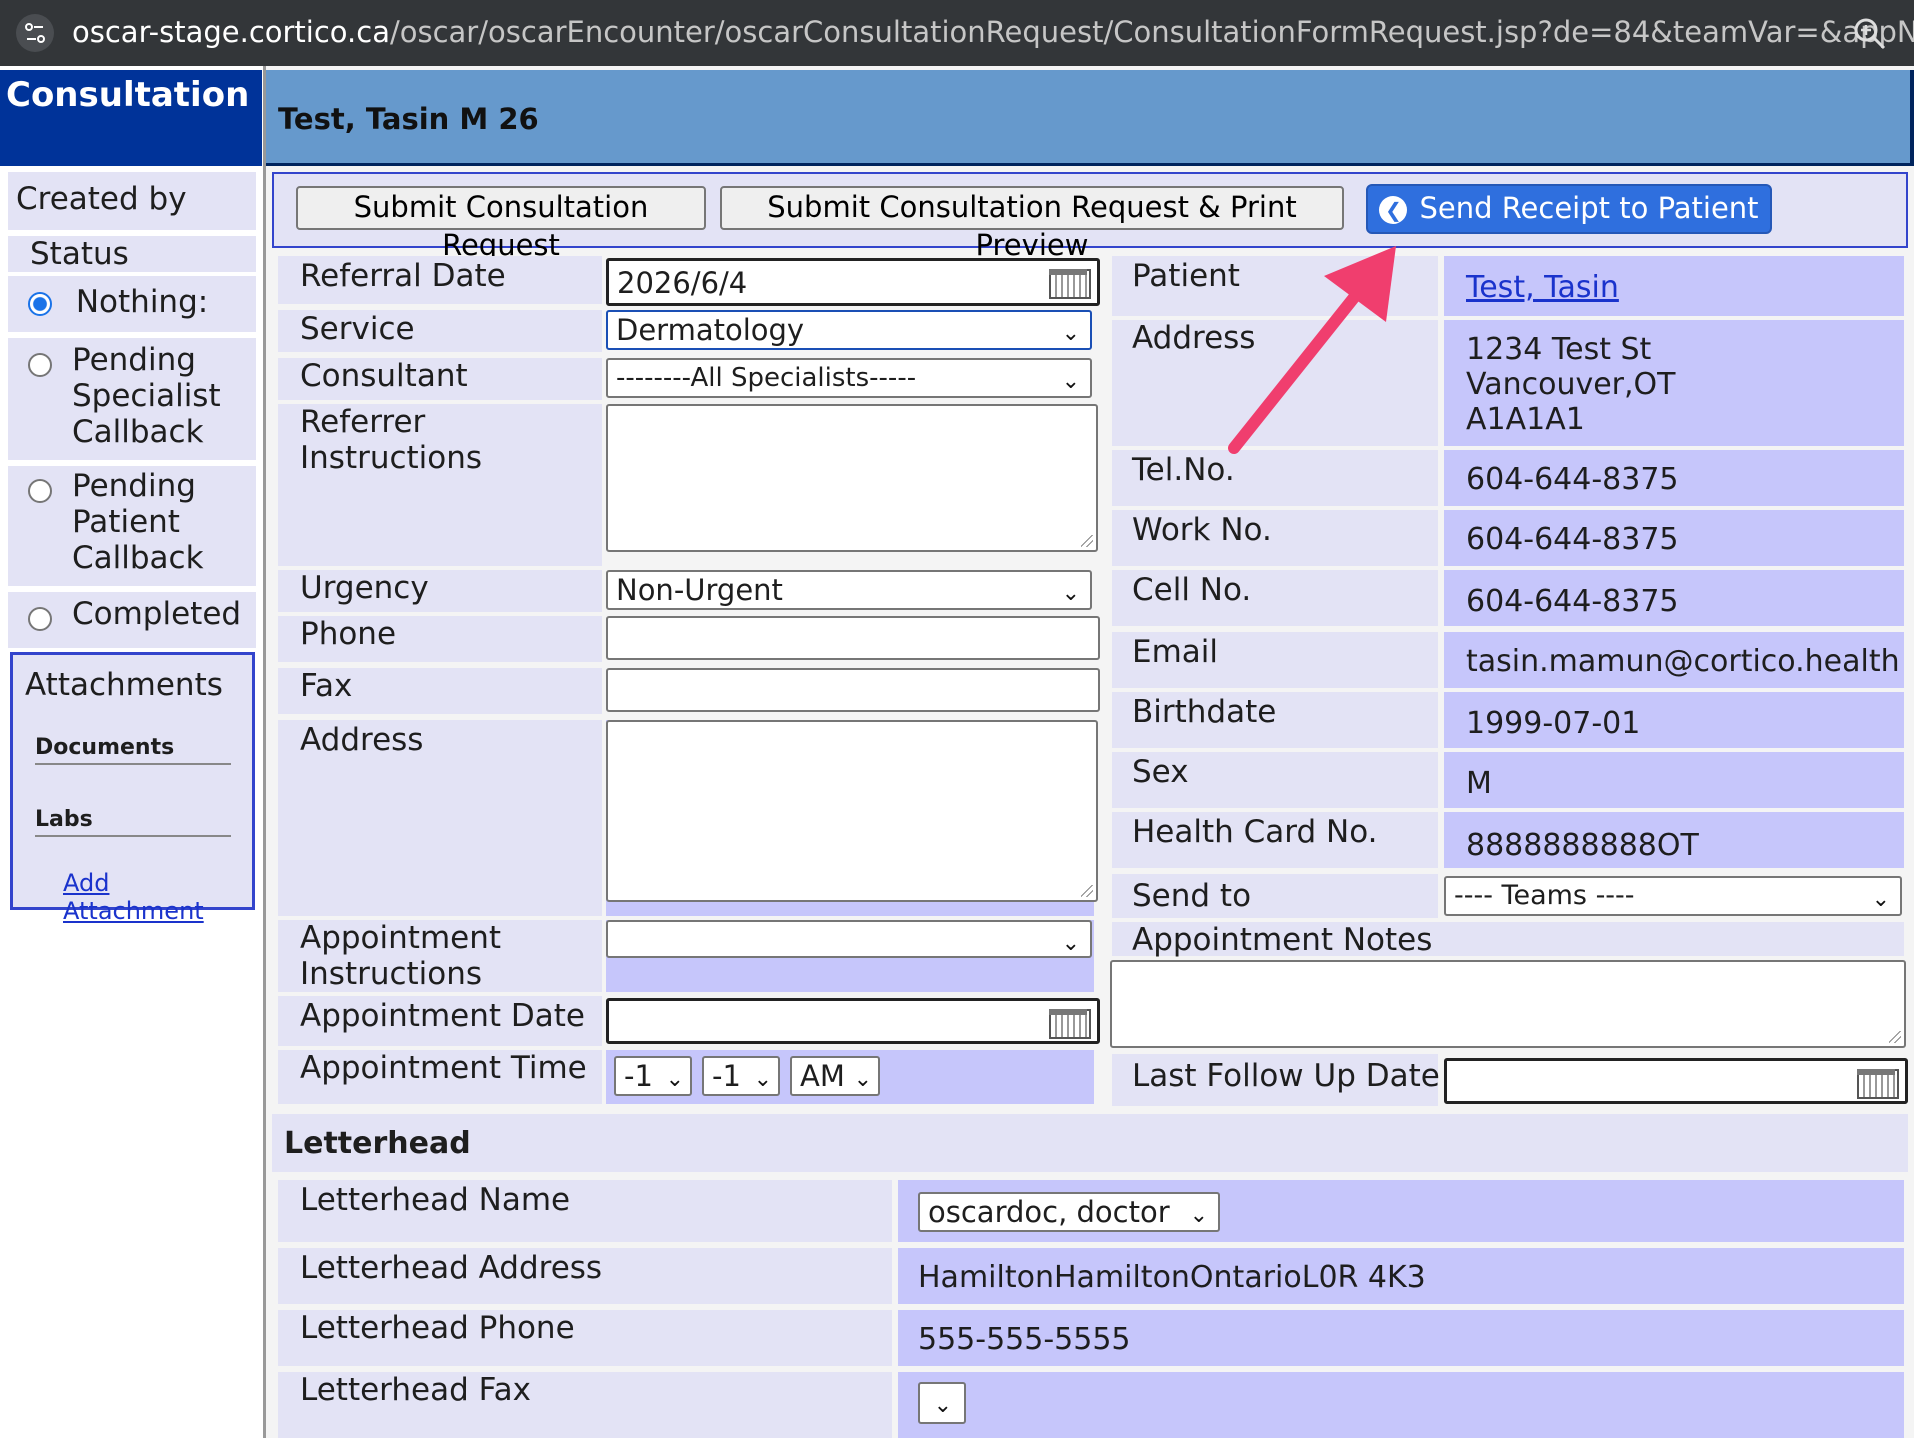  What do you see at coordinates (132, 201) in the screenshot?
I see `created-by-label: Created by` at bounding box center [132, 201].